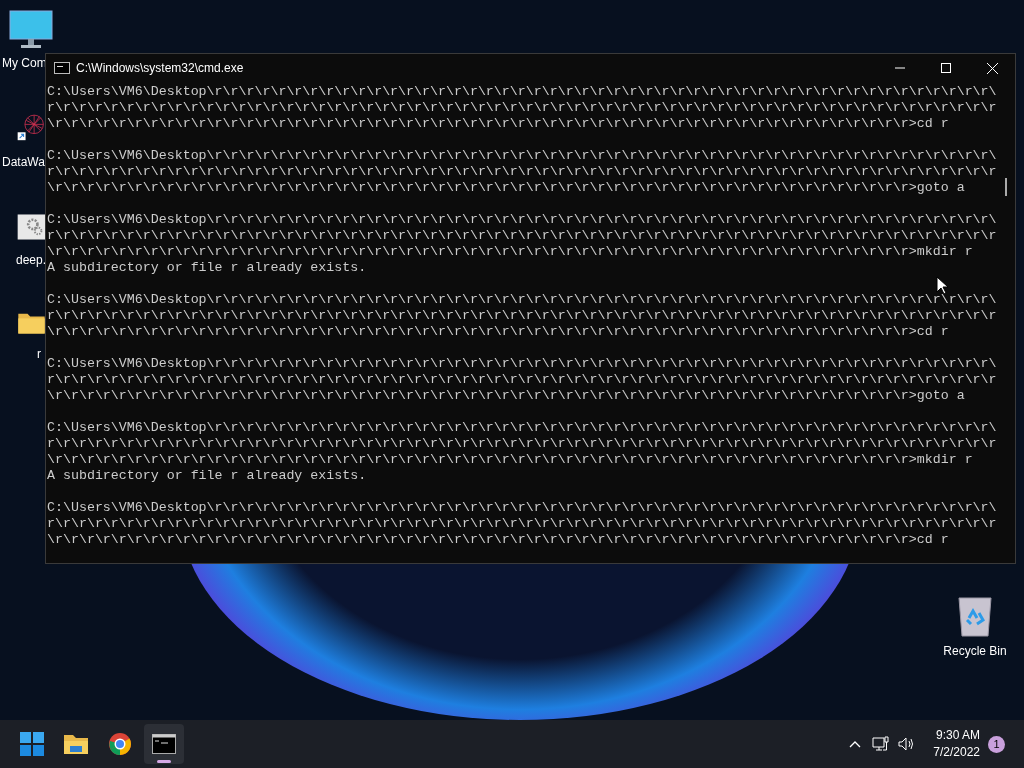 This screenshot has height=768, width=1024. Describe the element at coordinates (942, 285) in the screenshot. I see `mouse-pointer-icon` at that location.